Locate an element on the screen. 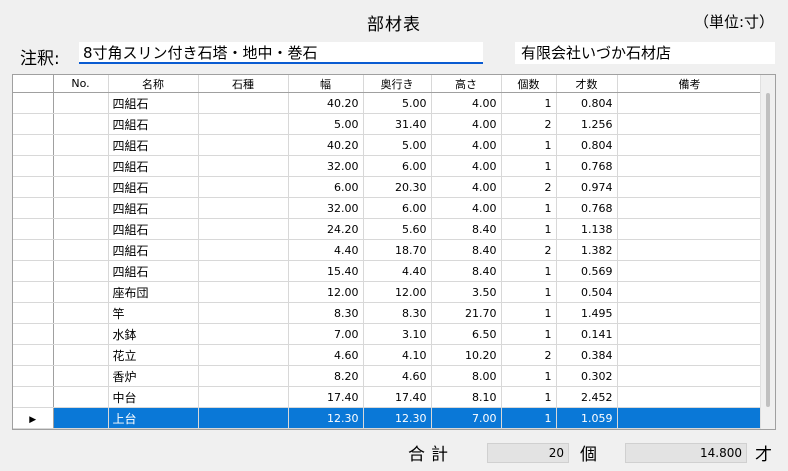  cell-width: 4.40 is located at coordinates (326, 250).